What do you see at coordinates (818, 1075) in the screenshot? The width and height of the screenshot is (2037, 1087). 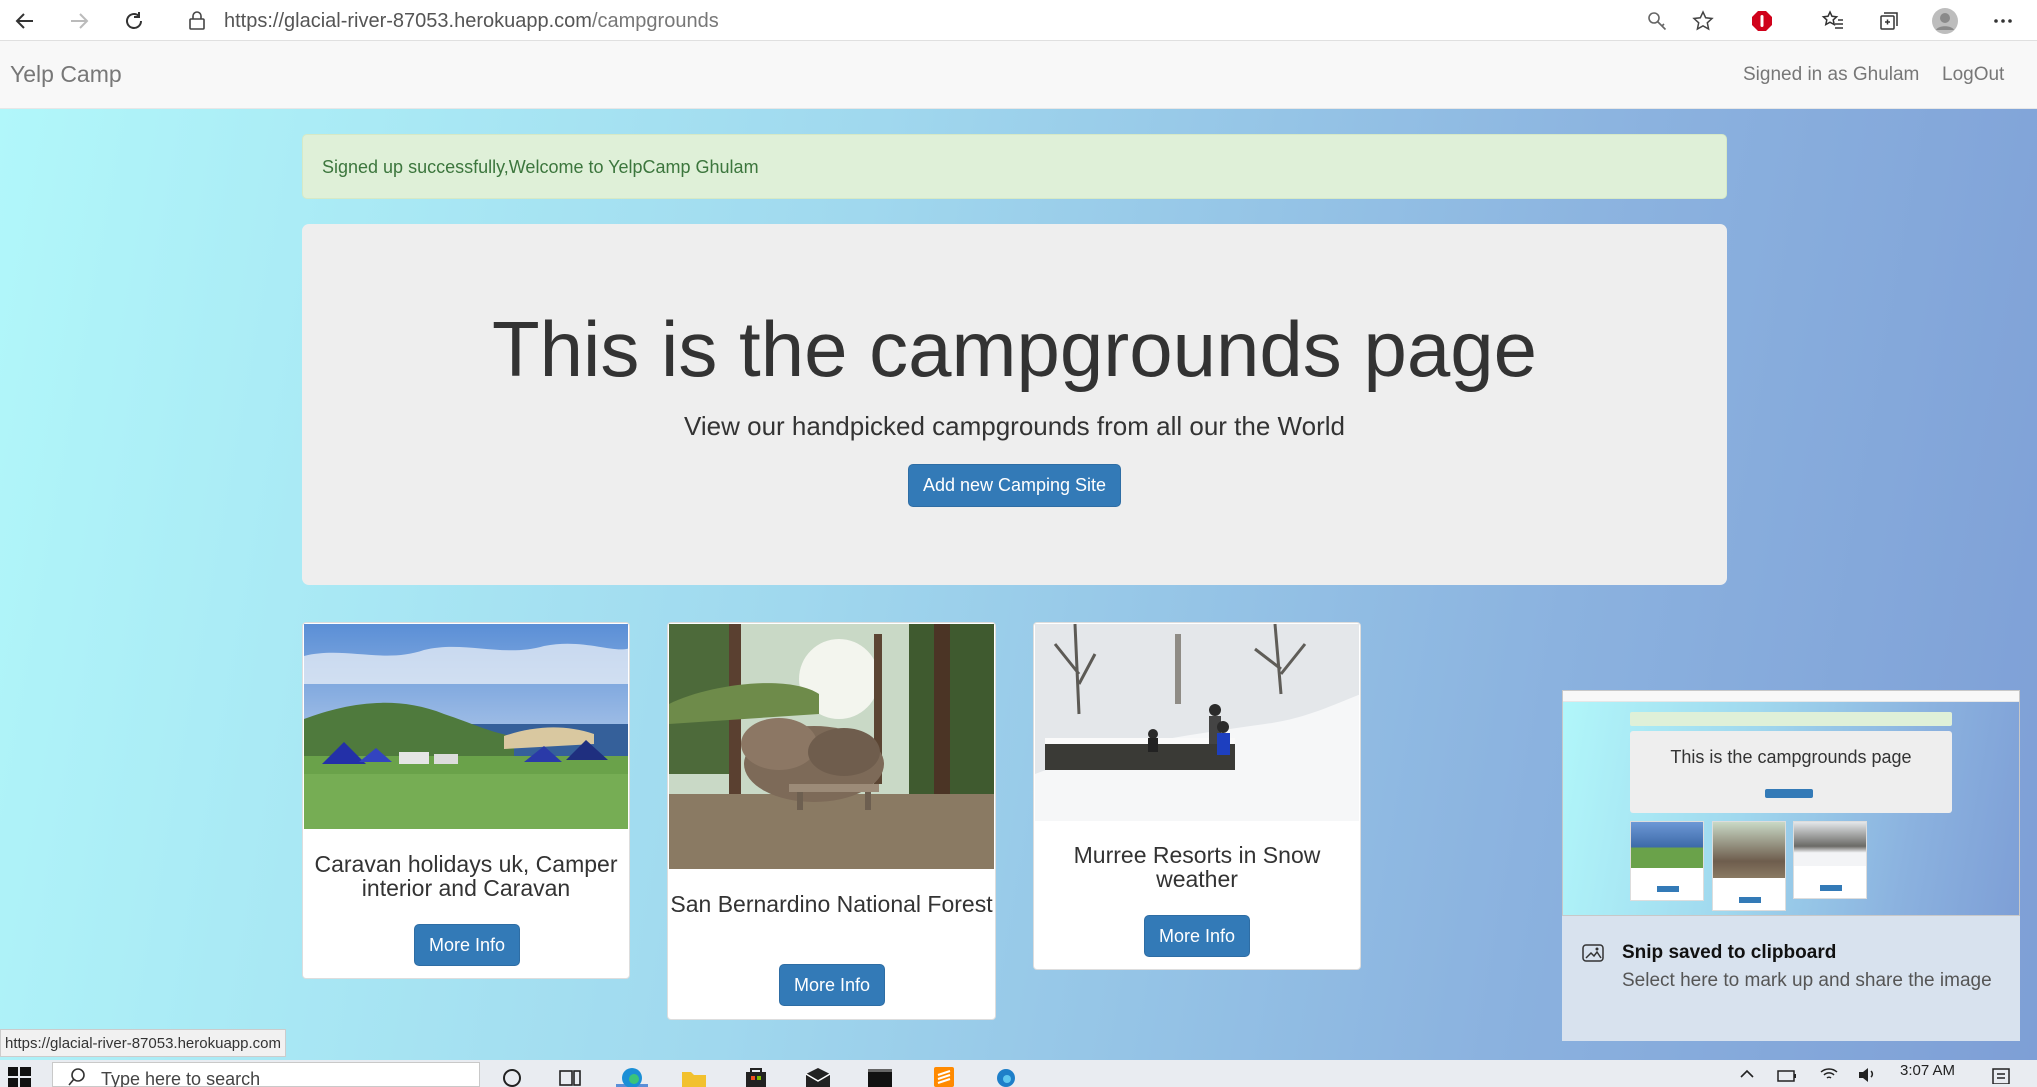 I see `mail-icon` at bounding box center [818, 1075].